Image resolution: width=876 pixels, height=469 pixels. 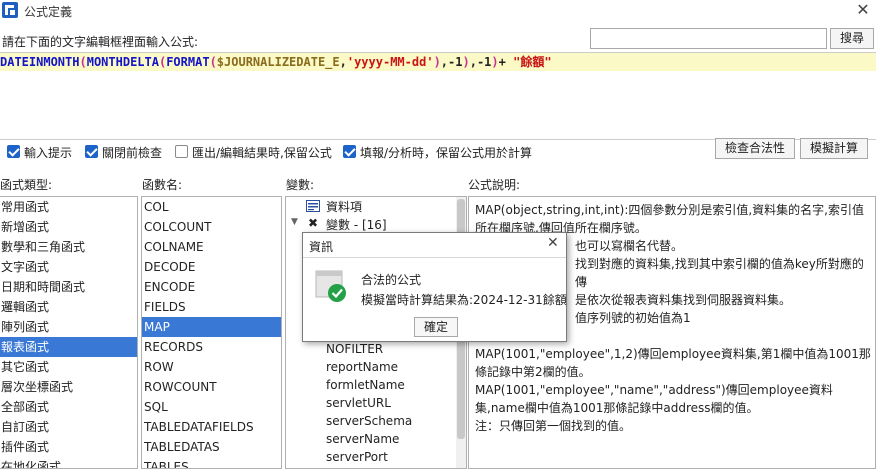 I want to click on function-name-item: COL, so click(x=211, y=207).